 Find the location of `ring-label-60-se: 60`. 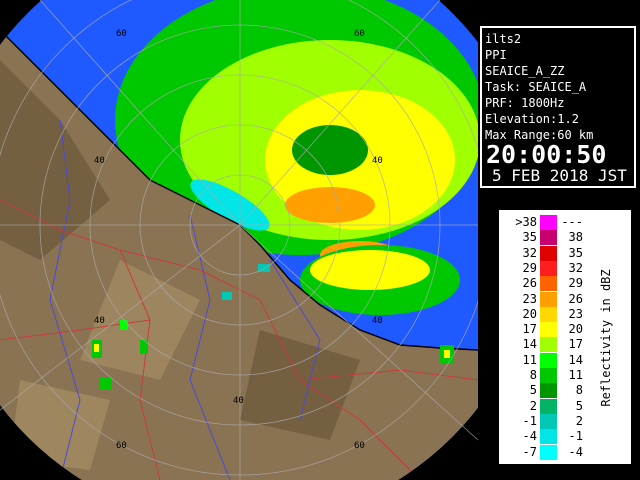

ring-label-60-se: 60 is located at coordinates (359, 446).